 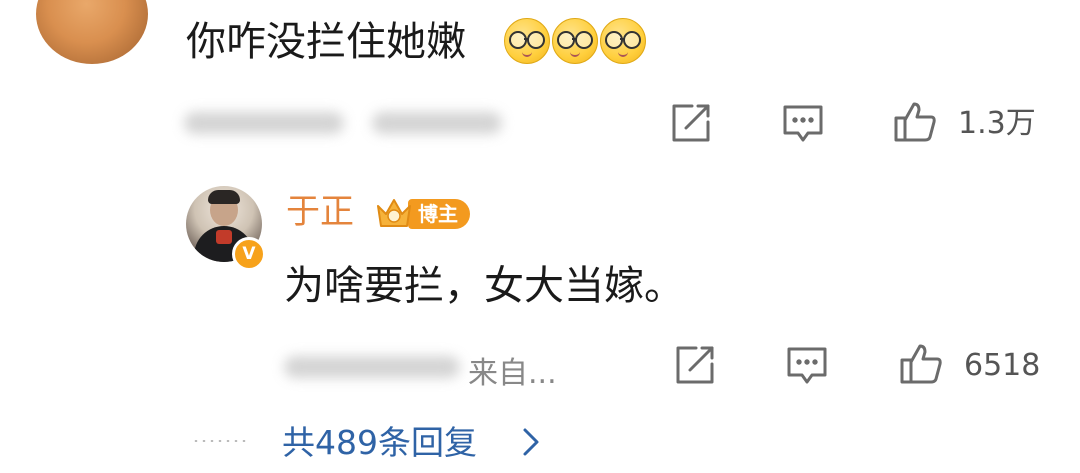 What do you see at coordinates (807, 365) in the screenshot?
I see `reply-comment-icon` at bounding box center [807, 365].